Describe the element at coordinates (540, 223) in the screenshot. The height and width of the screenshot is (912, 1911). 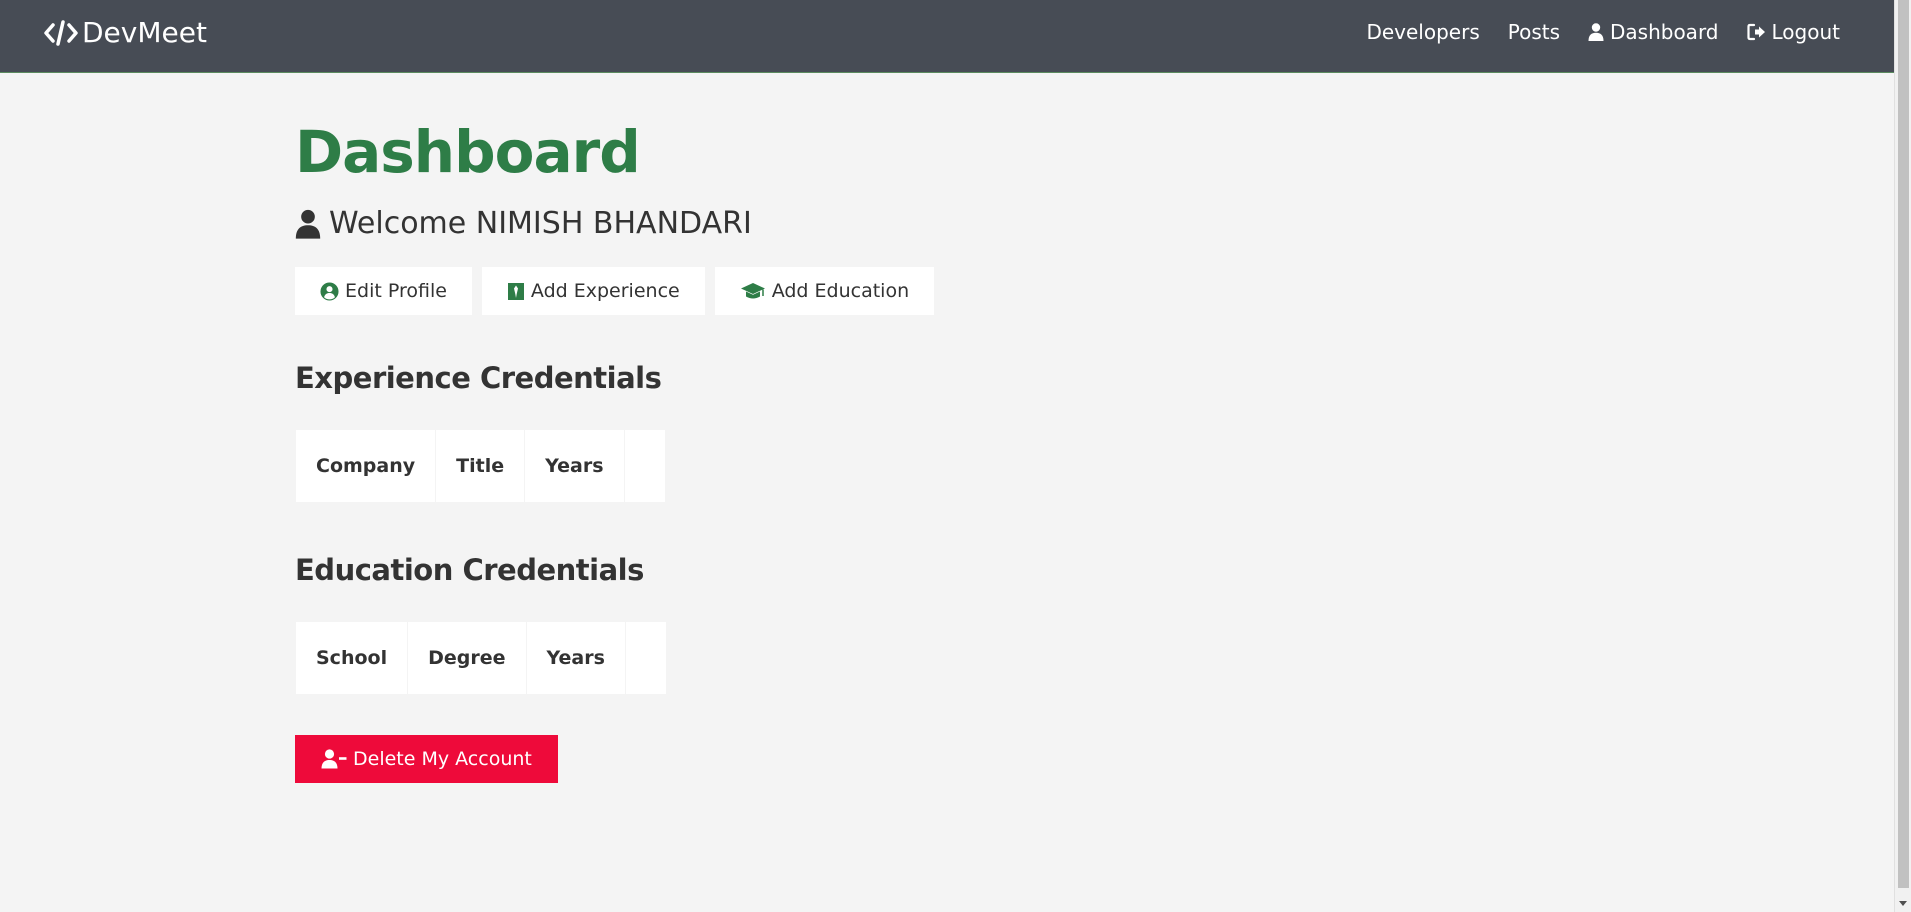
I see `welcome-text: Welcome NIMISH BHANDARI` at that location.